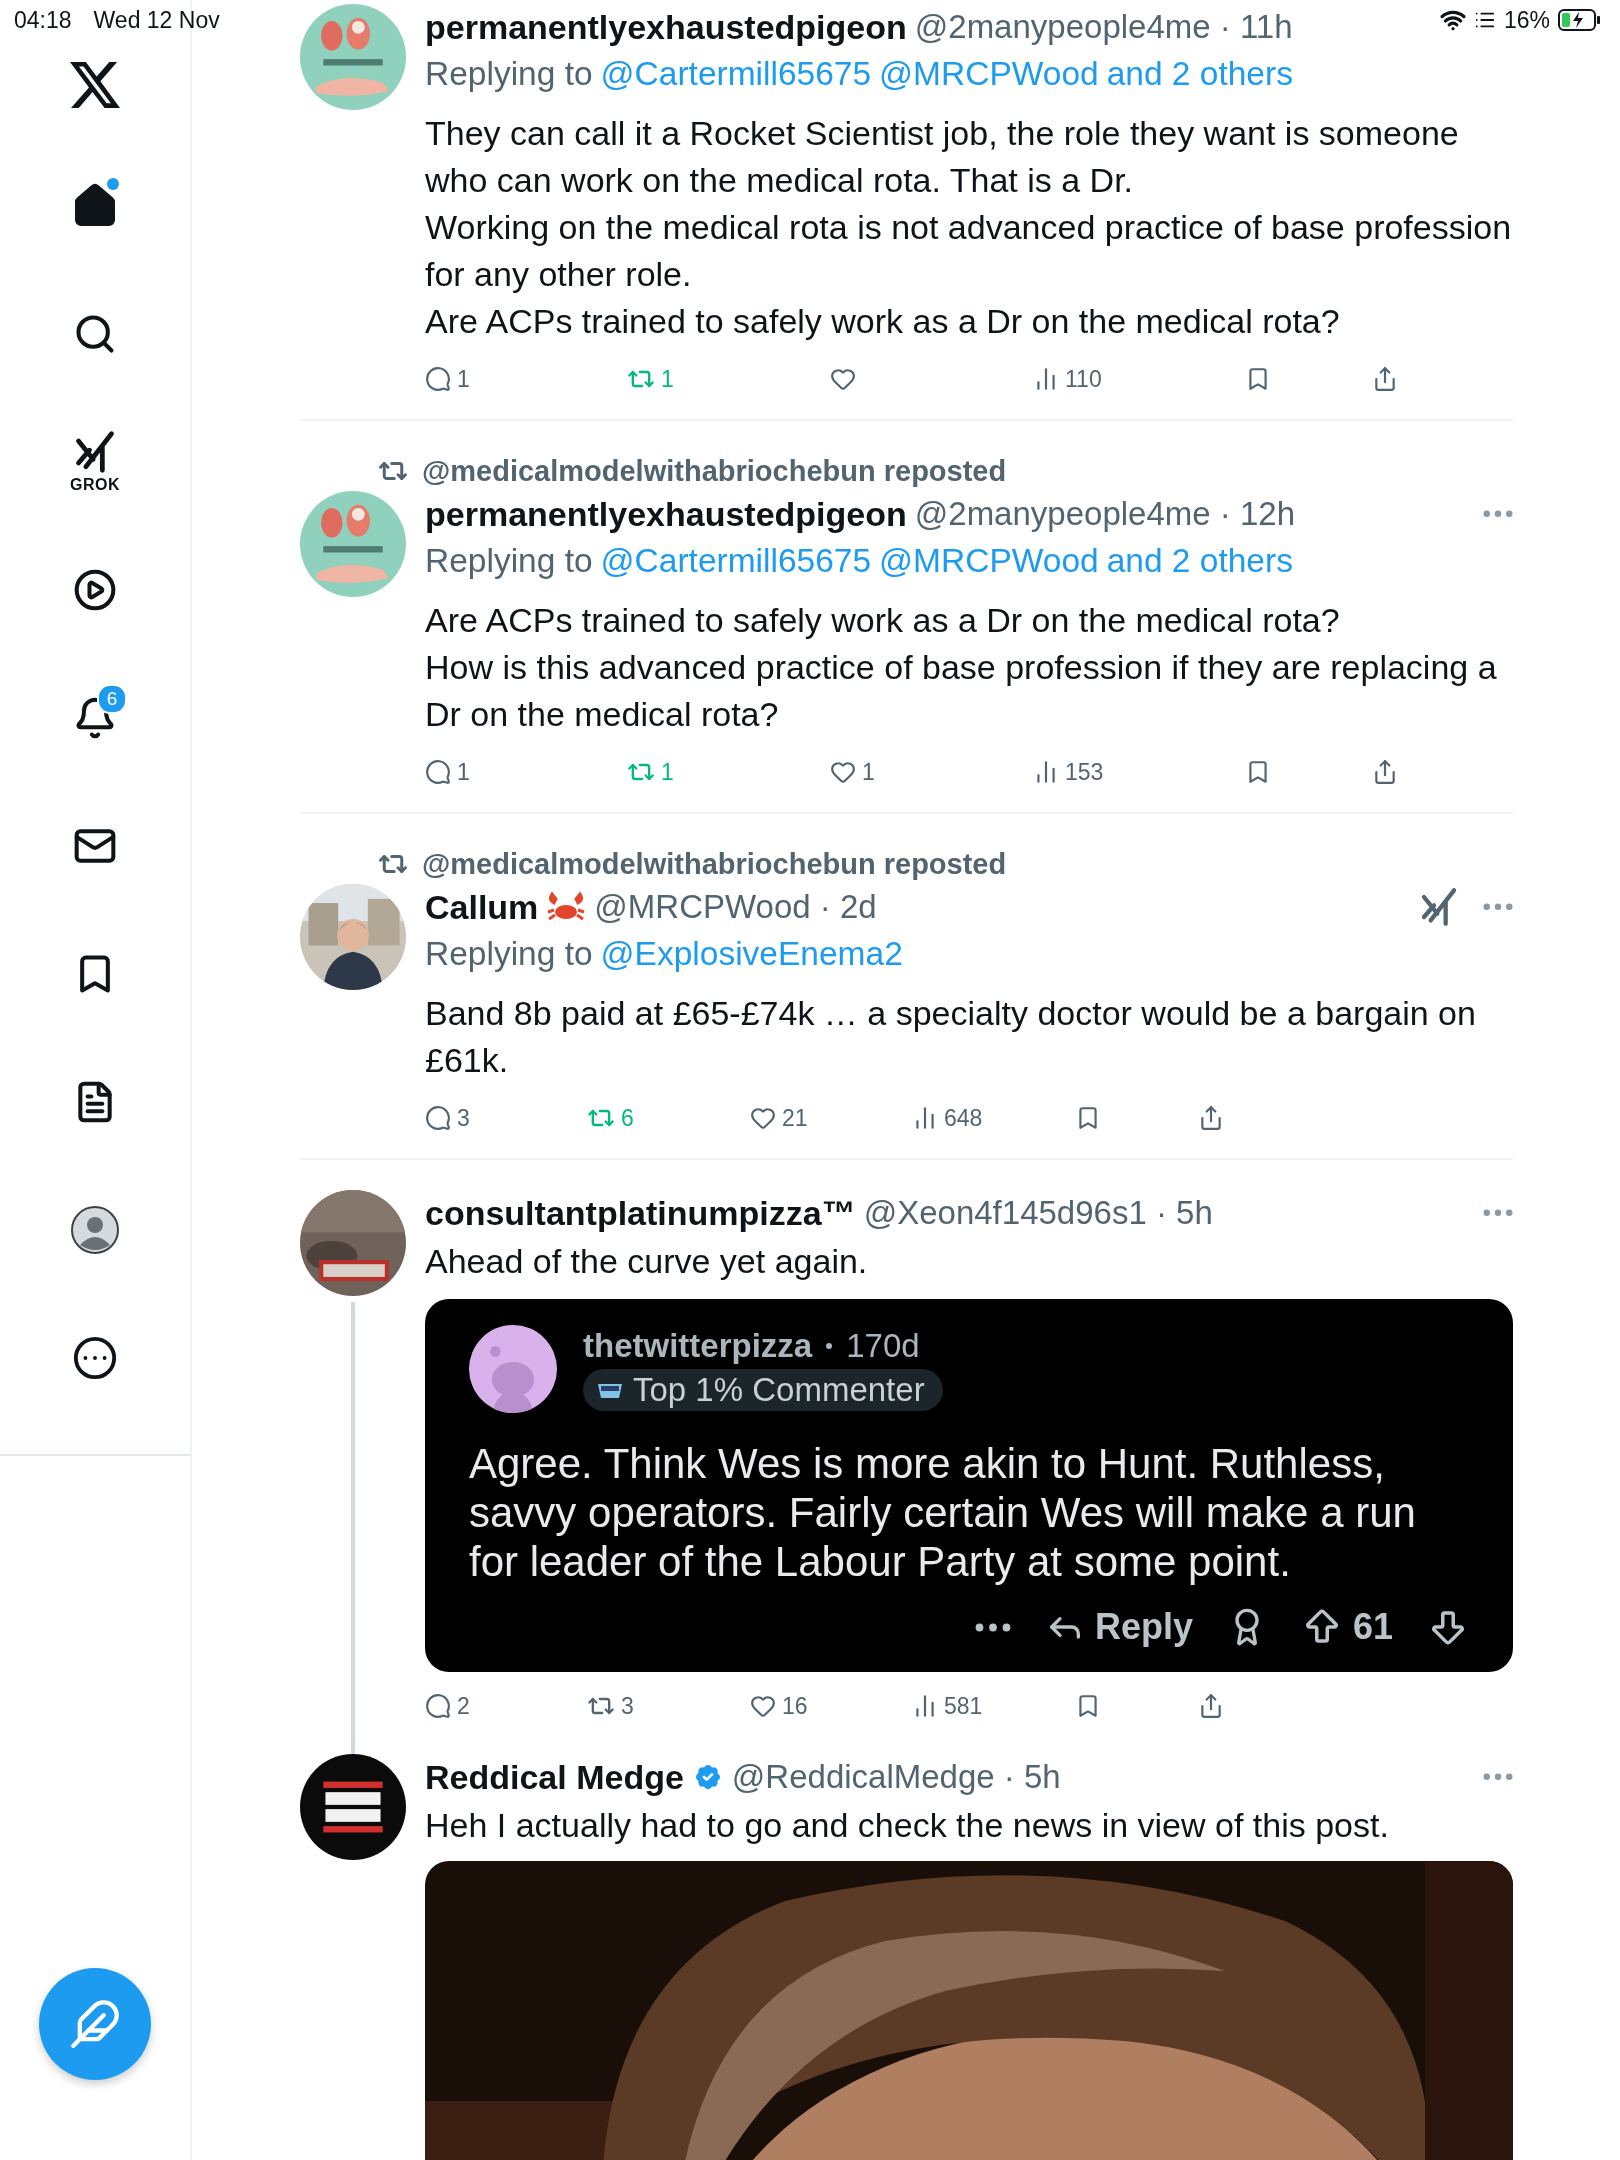 The width and height of the screenshot is (1620, 2160). I want to click on handle-and-time: @2manypeople4me · 12h, so click(1104, 514).